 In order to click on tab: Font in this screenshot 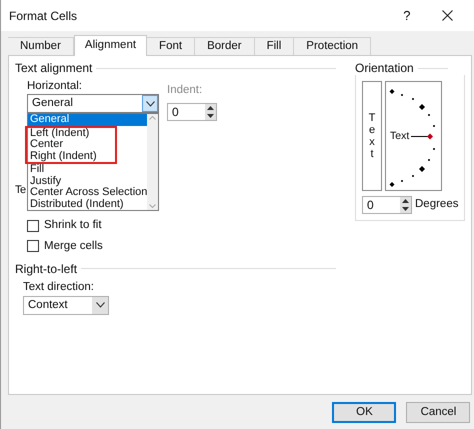, I will do `click(171, 46)`.